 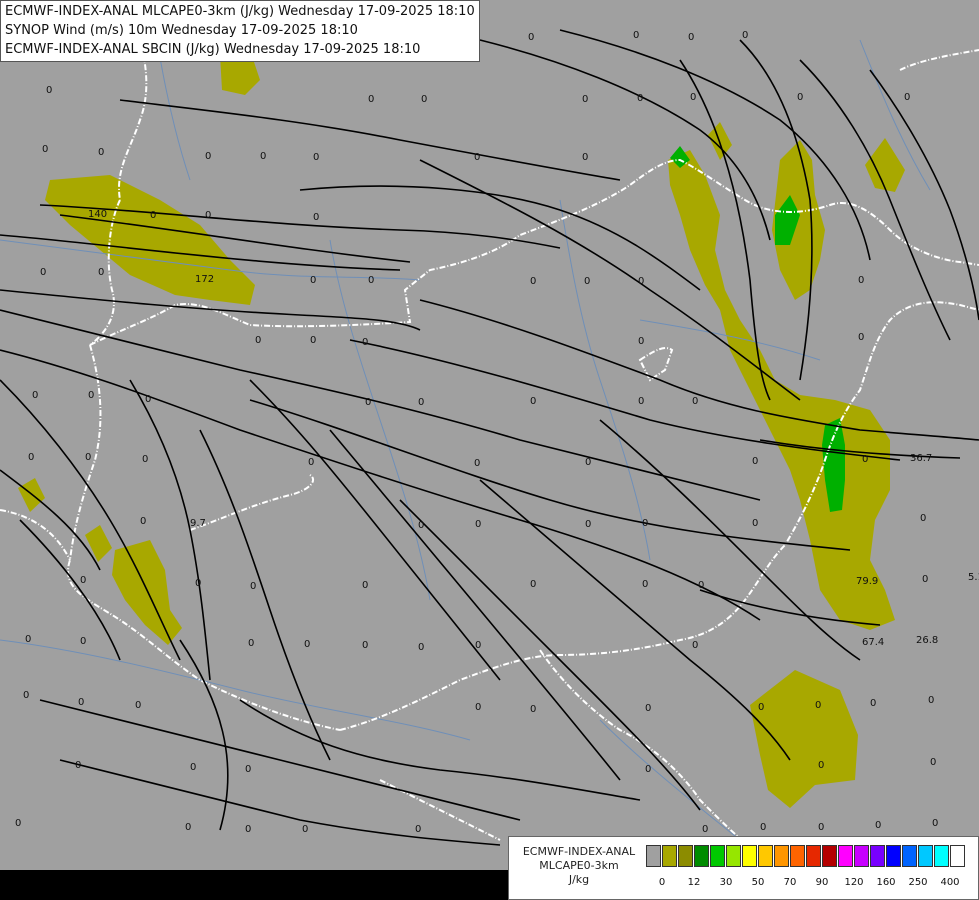 I want to click on cape-value: 9.7, so click(x=198, y=523).